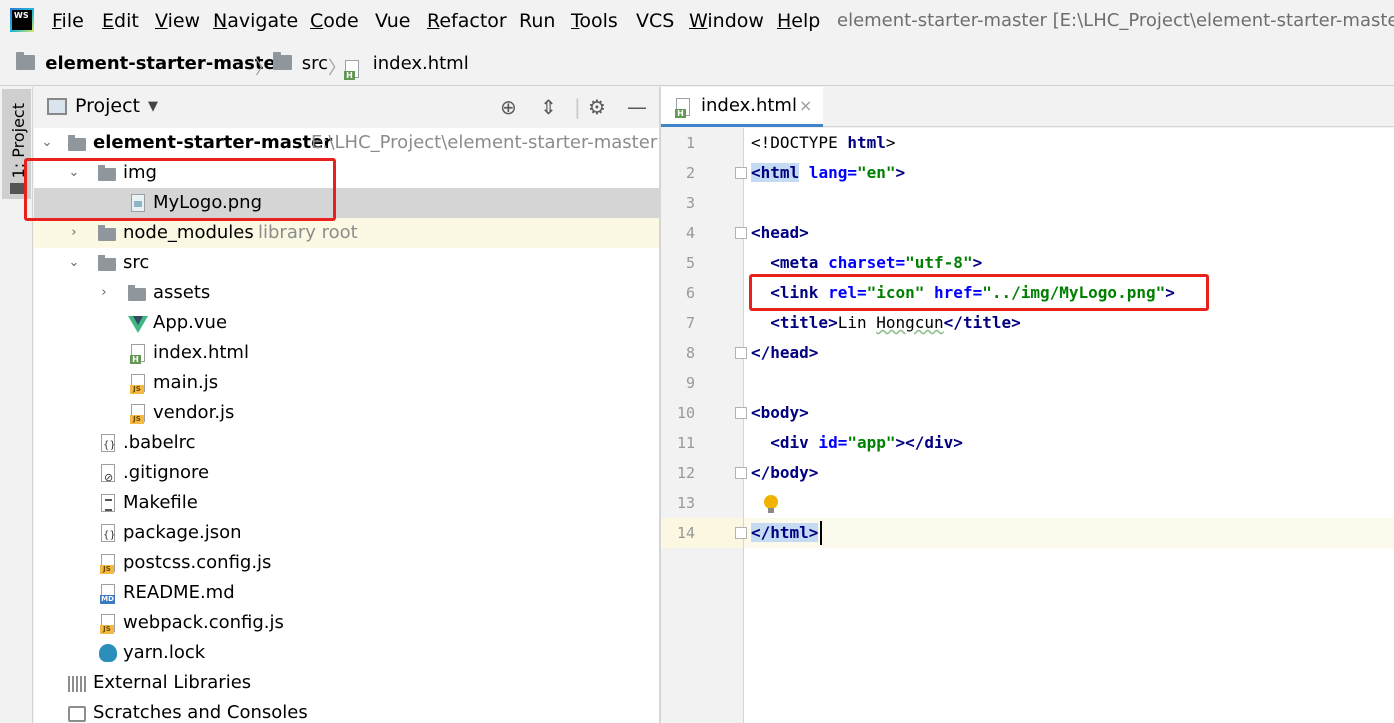  What do you see at coordinates (136, 262) in the screenshot?
I see `tree-item-label: src` at bounding box center [136, 262].